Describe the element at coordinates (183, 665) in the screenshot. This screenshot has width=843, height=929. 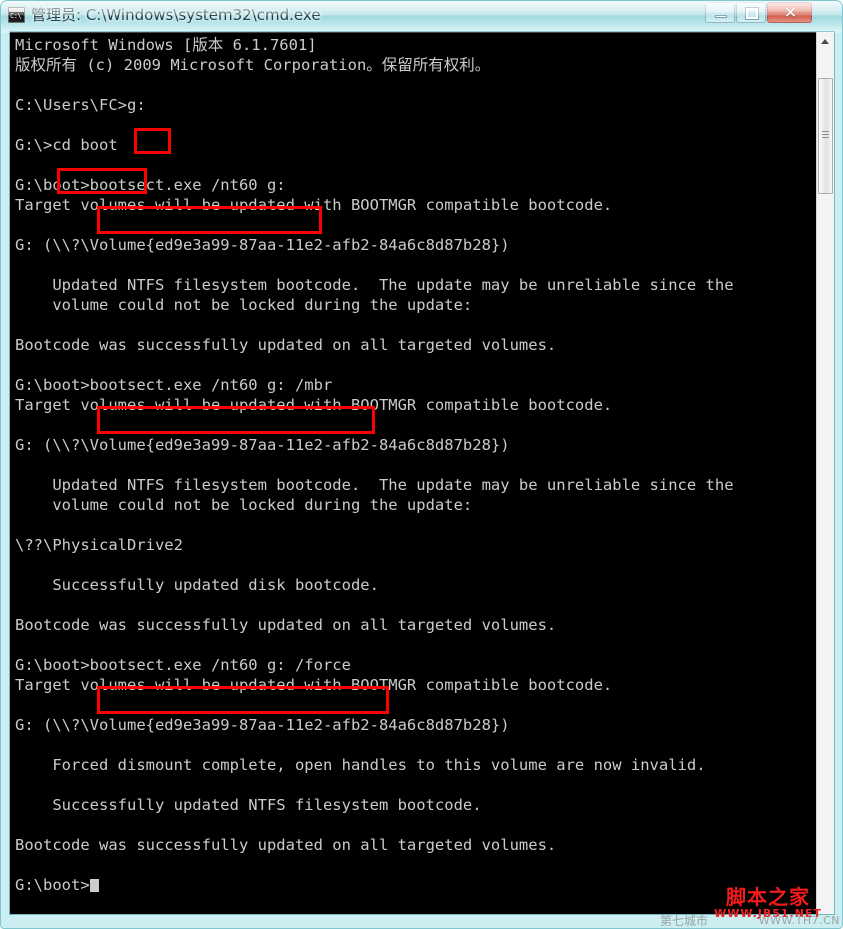
I see `console-line: G:\boot>bootsect.exe /nt60 g: /force` at that location.